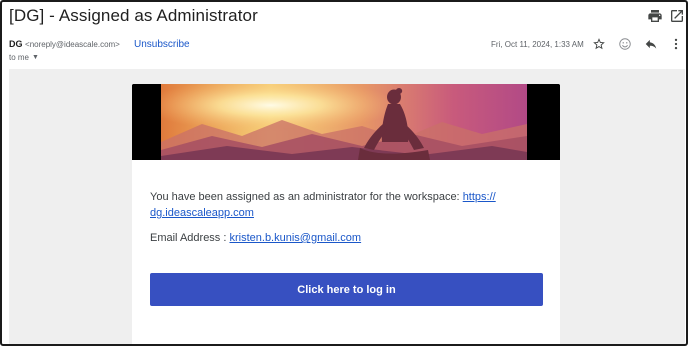 This screenshot has height=346, width=688. I want to click on workspace-link-part-2: dg.ideascaleapp.com, so click(202, 213).